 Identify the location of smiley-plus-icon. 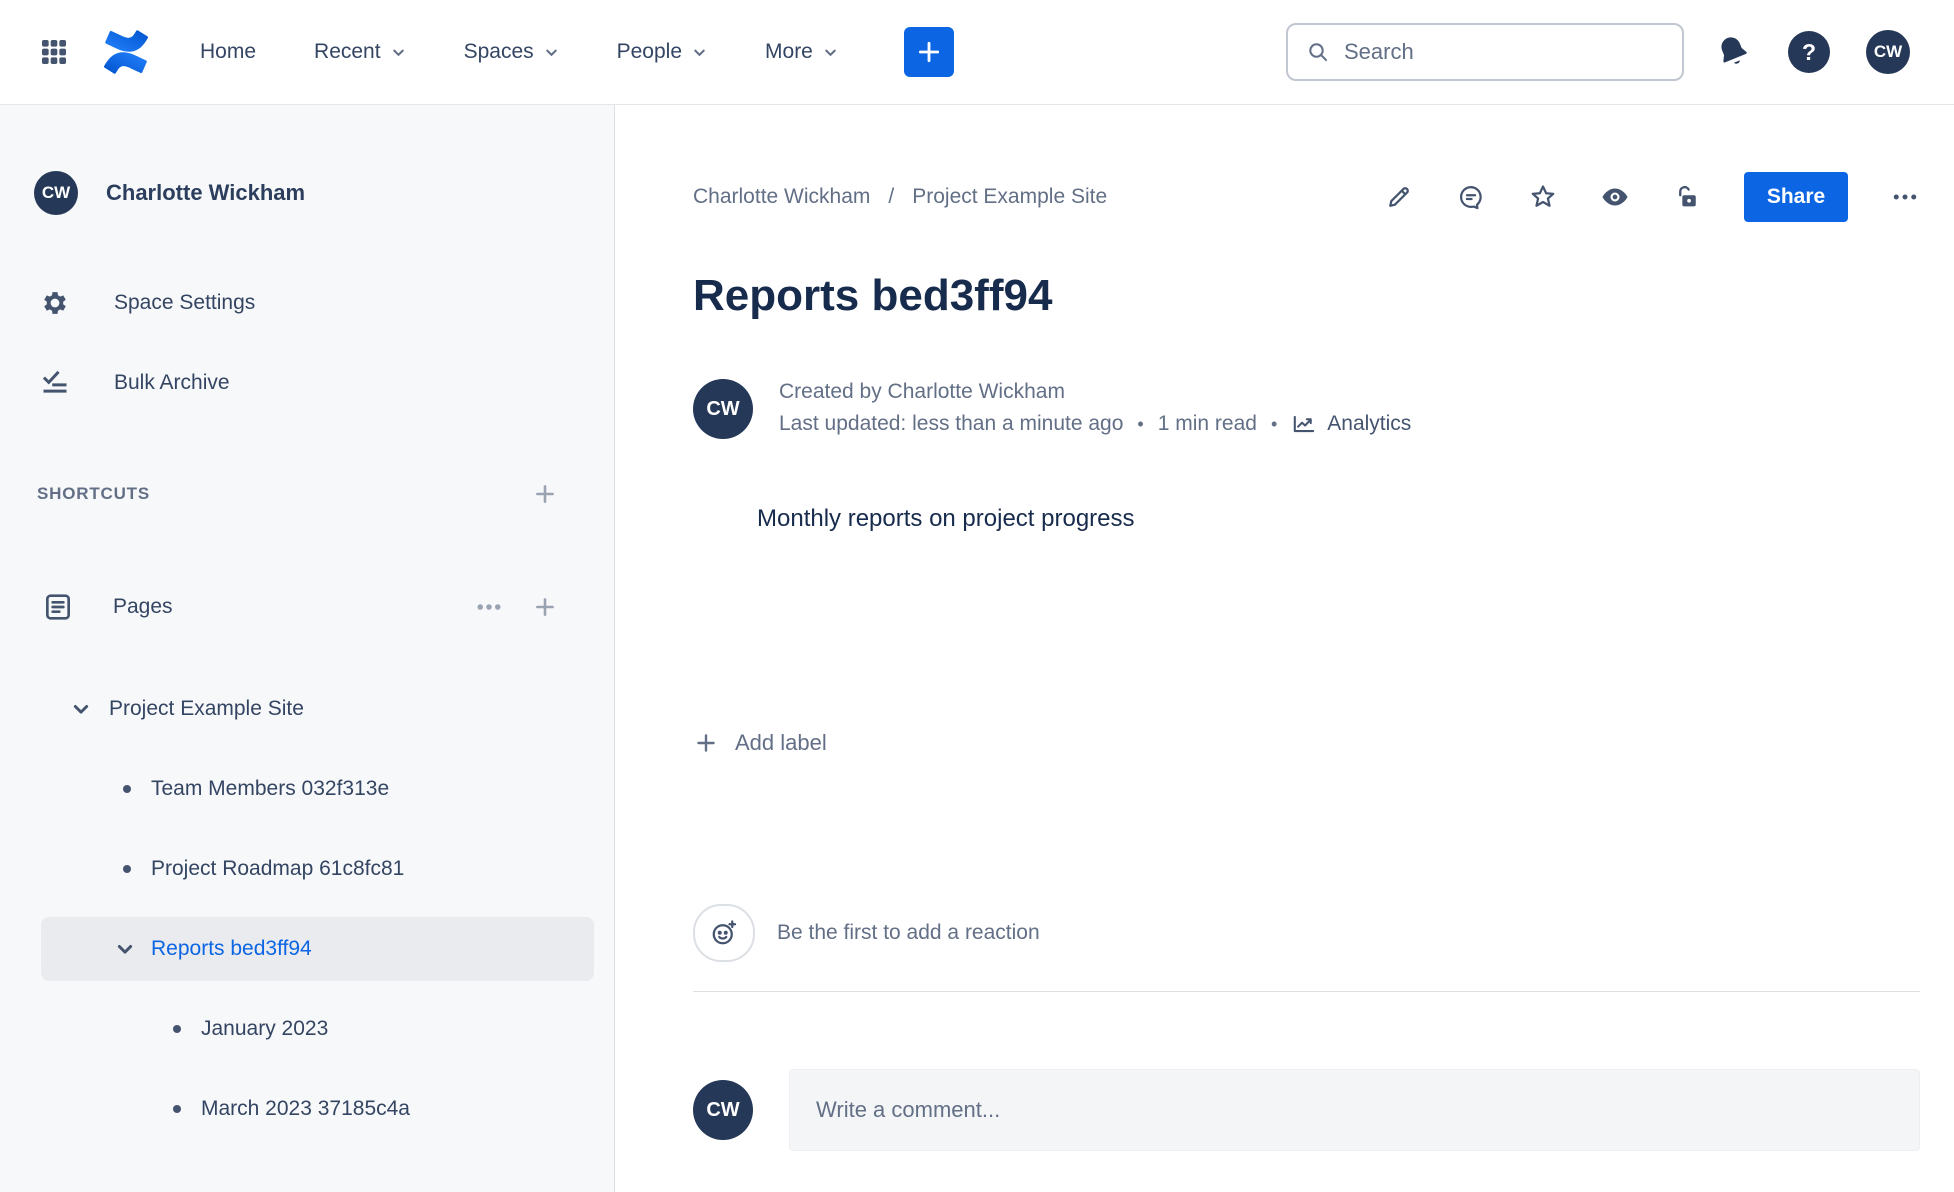
(724, 932).